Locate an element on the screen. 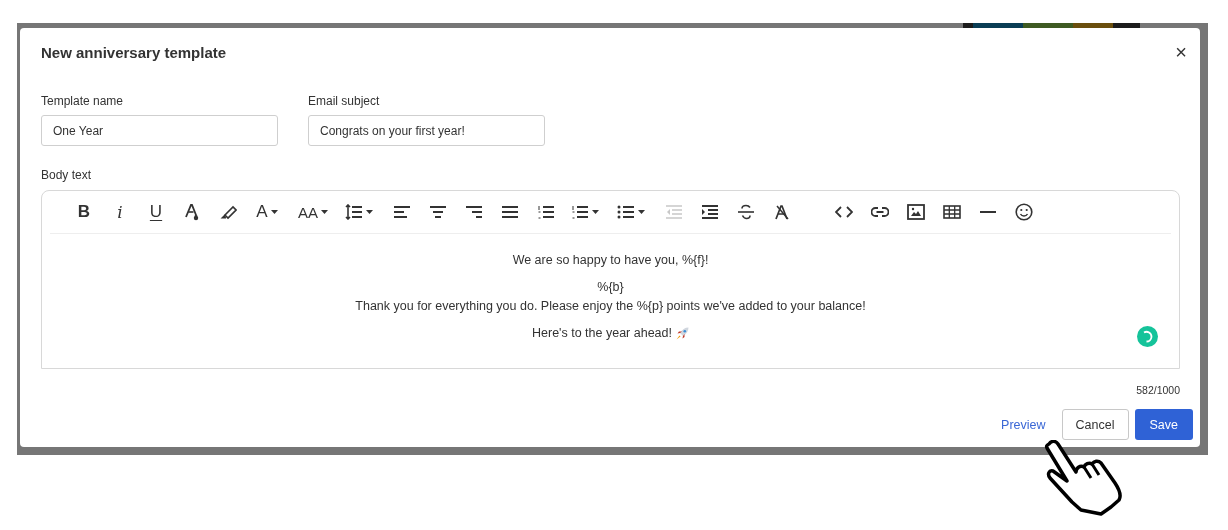 This screenshot has height=530, width=1228. horizontal-rule-icon is located at coordinates (988, 212).